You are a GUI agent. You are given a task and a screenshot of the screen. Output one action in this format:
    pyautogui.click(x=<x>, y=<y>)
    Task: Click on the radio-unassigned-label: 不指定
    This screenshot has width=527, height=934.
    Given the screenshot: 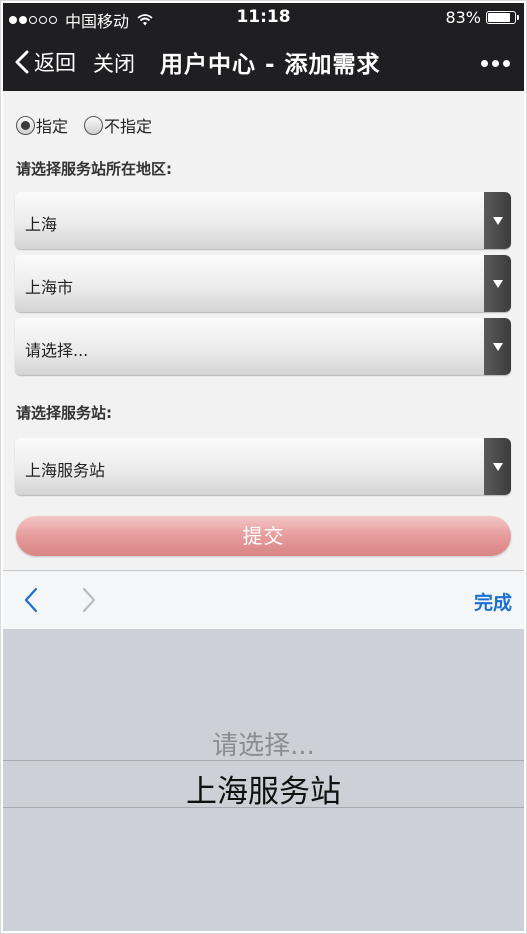 What is the action you would take?
    pyautogui.click(x=128, y=126)
    